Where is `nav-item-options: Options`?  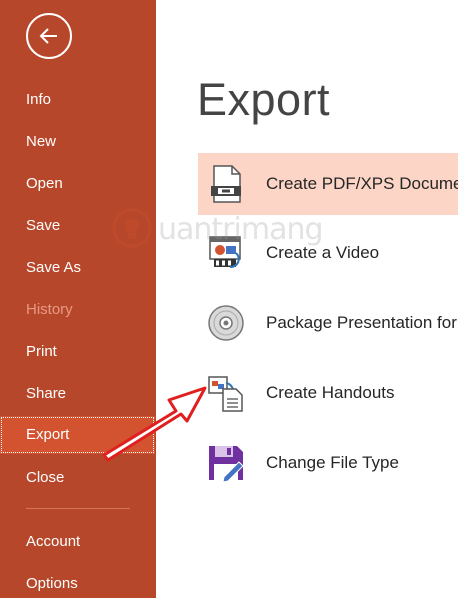 nav-item-options: Options is located at coordinates (78, 582).